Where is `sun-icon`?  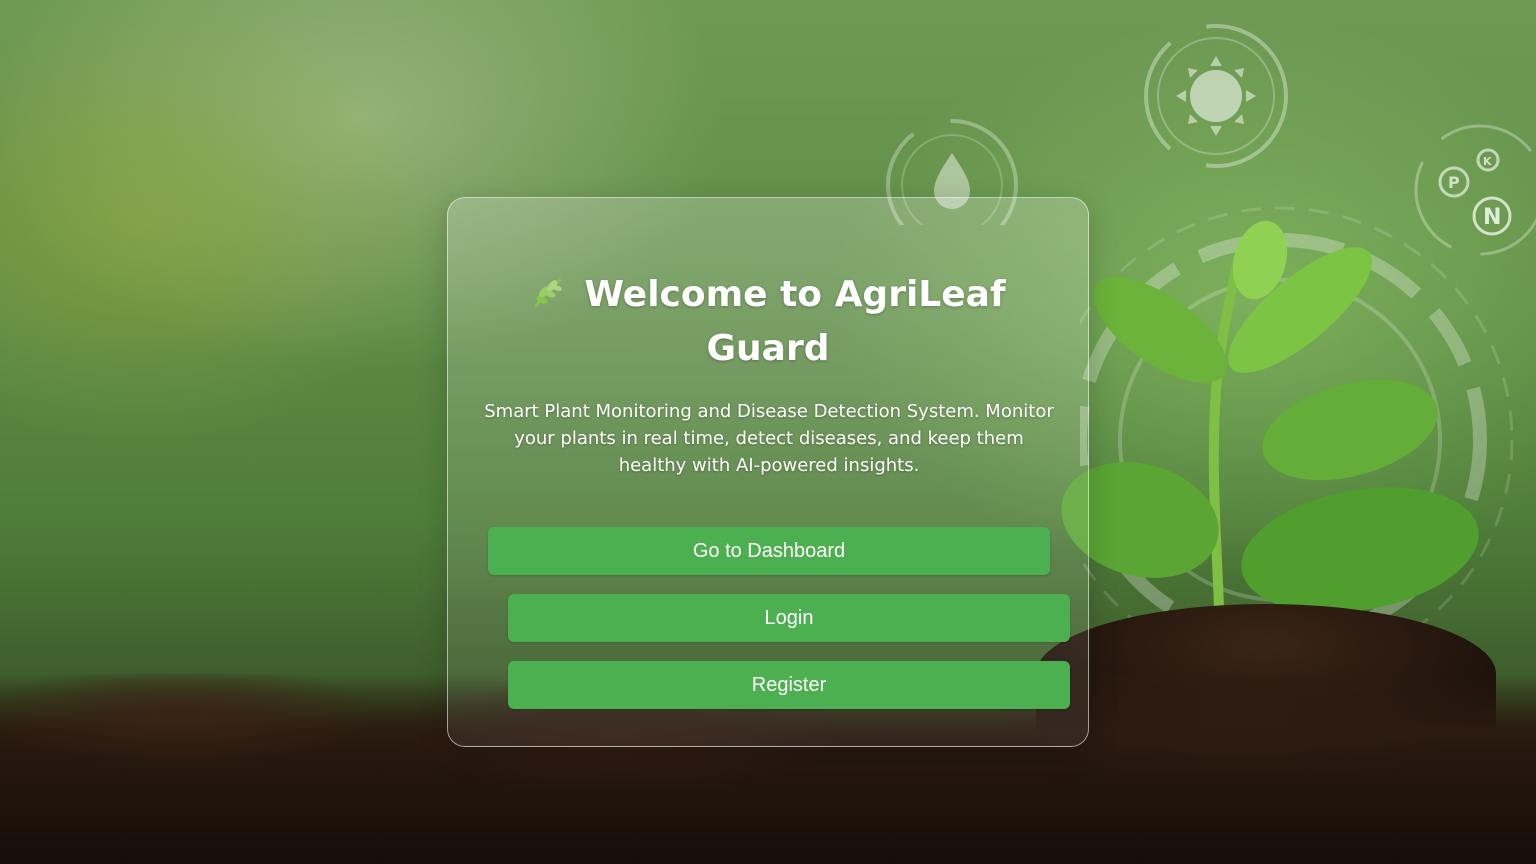
sun-icon is located at coordinates (1216, 96).